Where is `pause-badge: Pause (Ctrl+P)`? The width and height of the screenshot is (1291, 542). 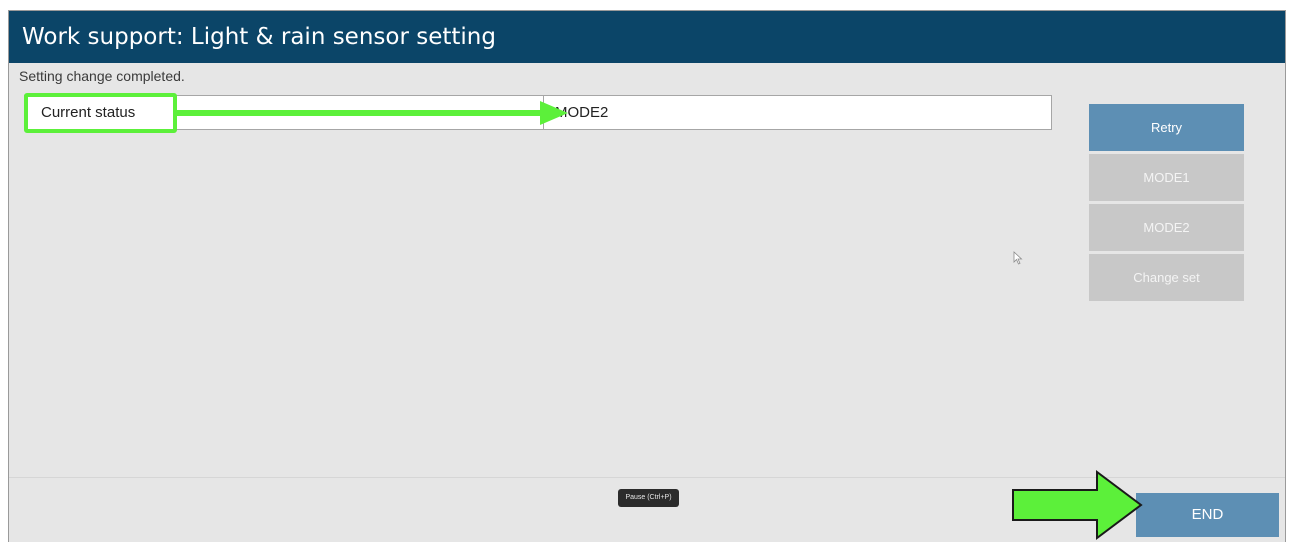
pause-badge: Pause (Ctrl+P) is located at coordinates (648, 498).